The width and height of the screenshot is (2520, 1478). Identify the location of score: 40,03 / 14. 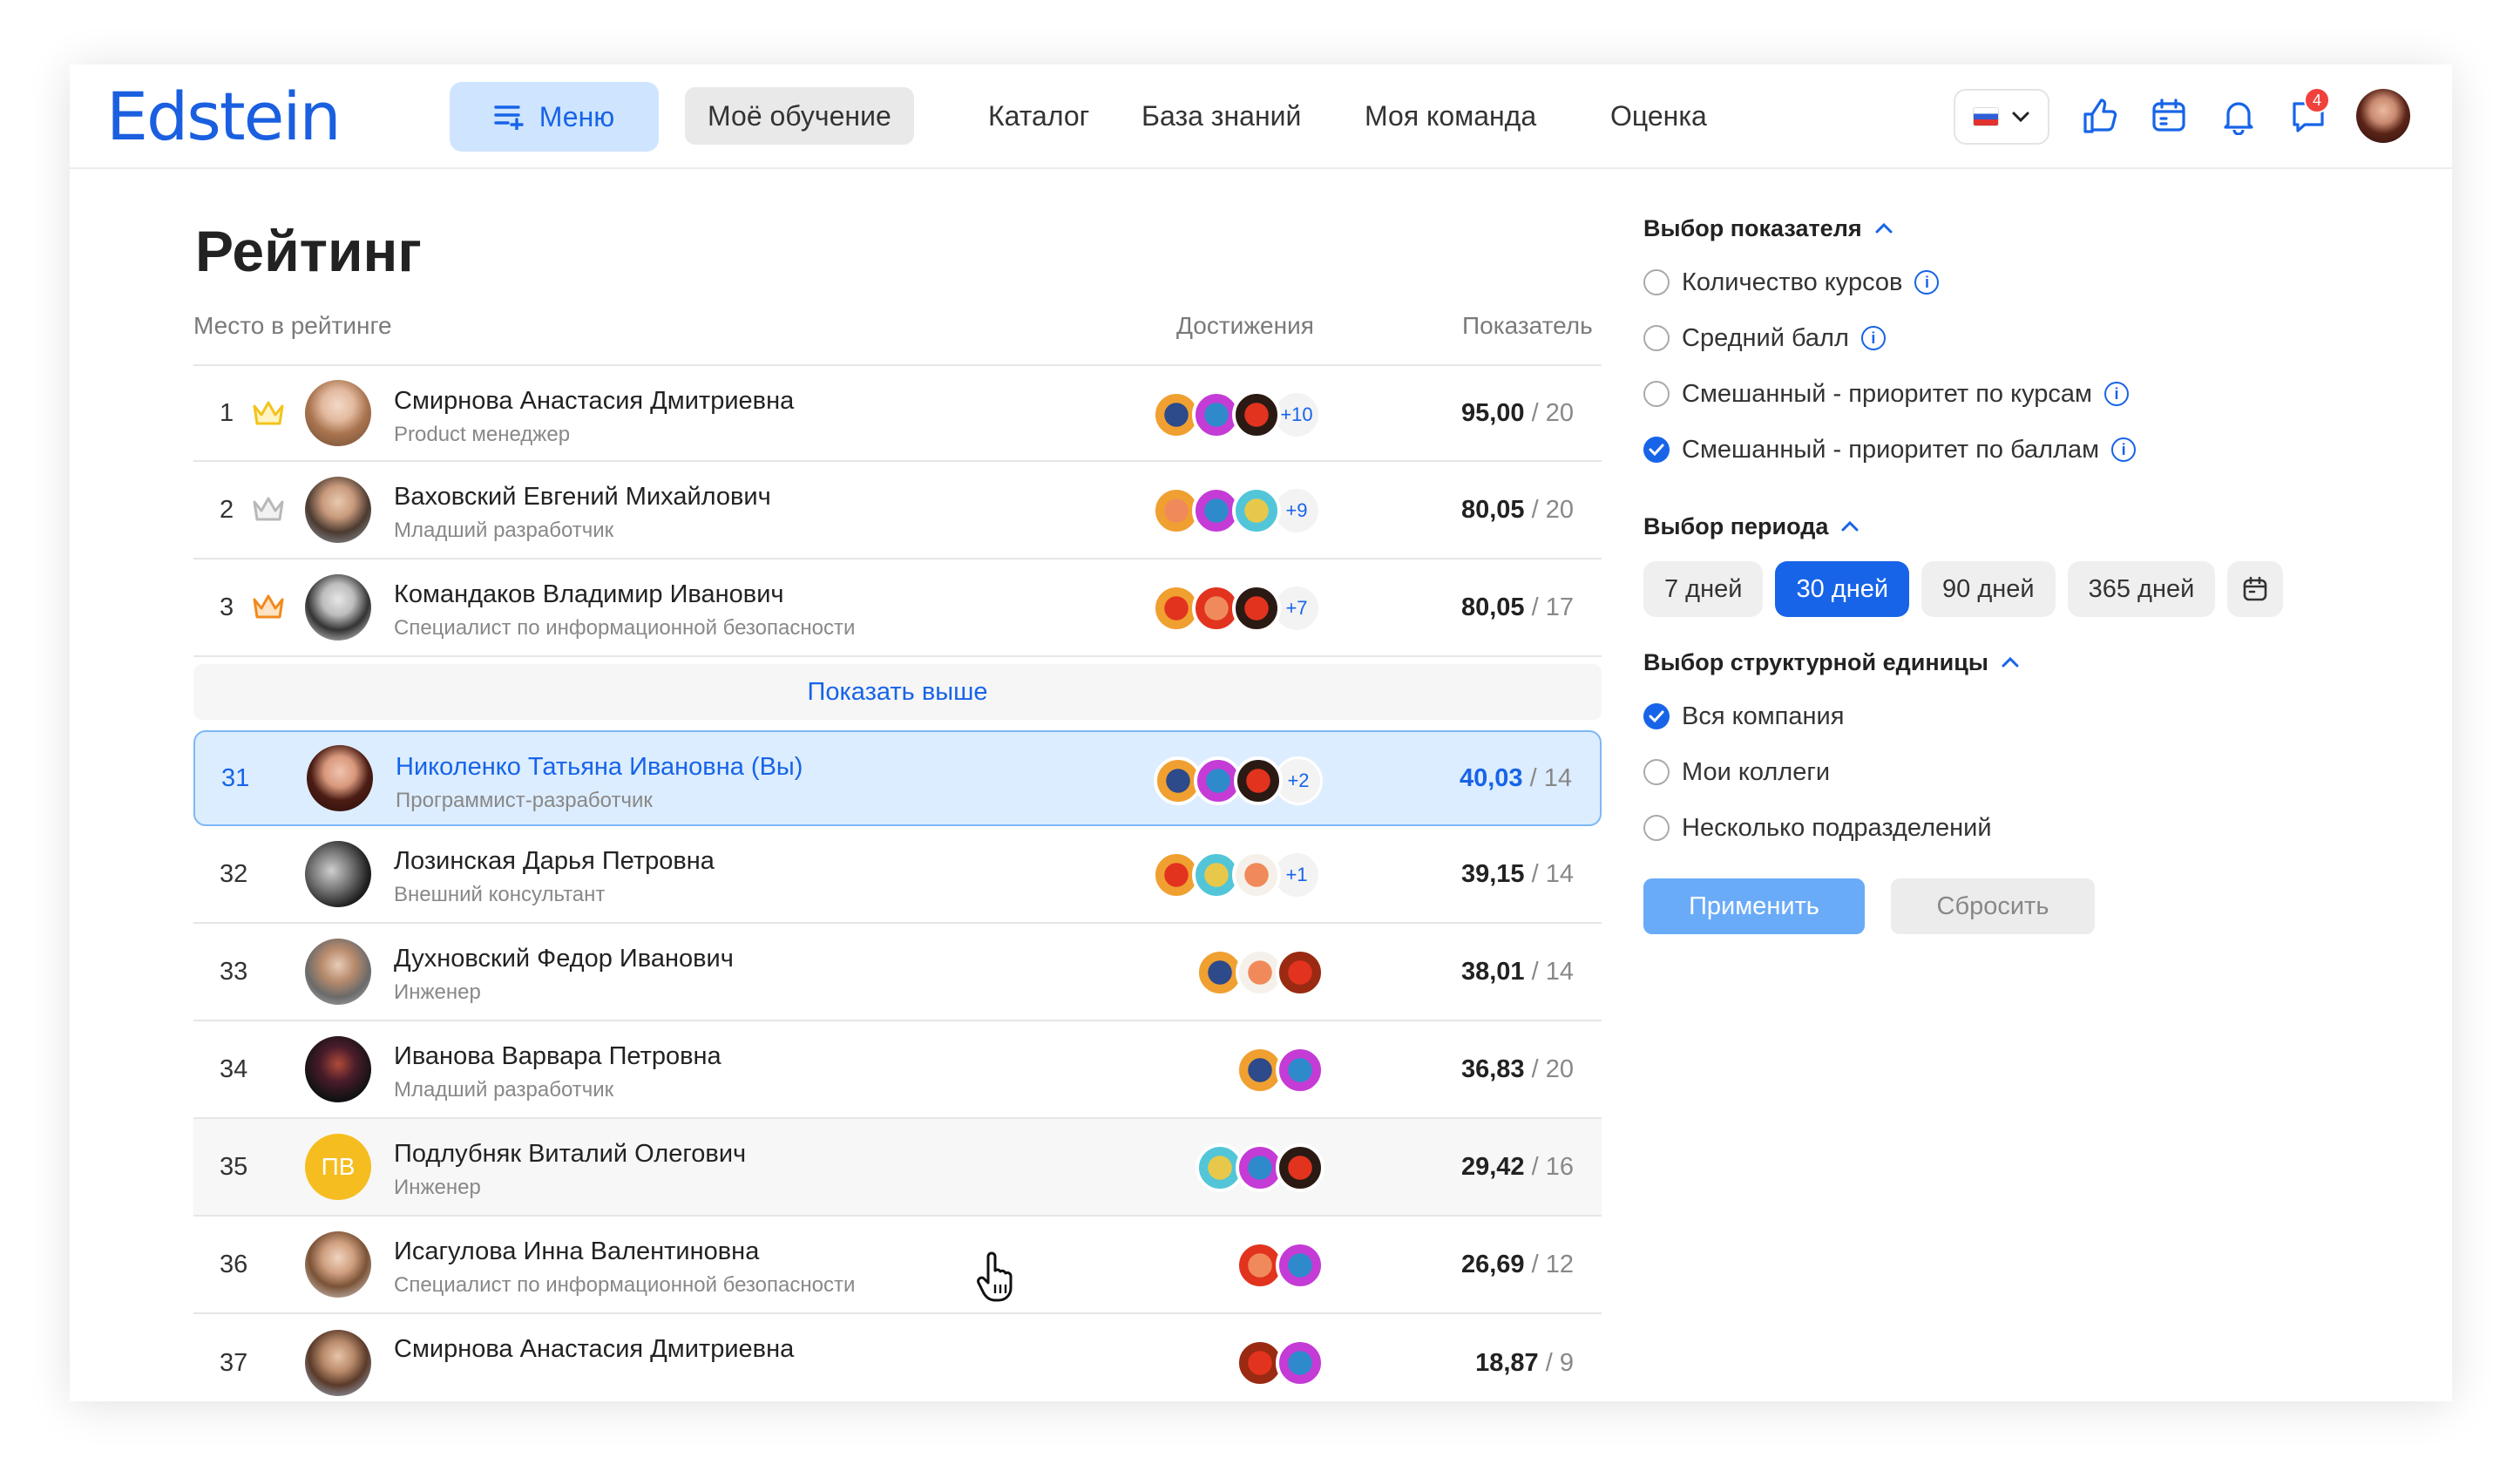
(1515, 777).